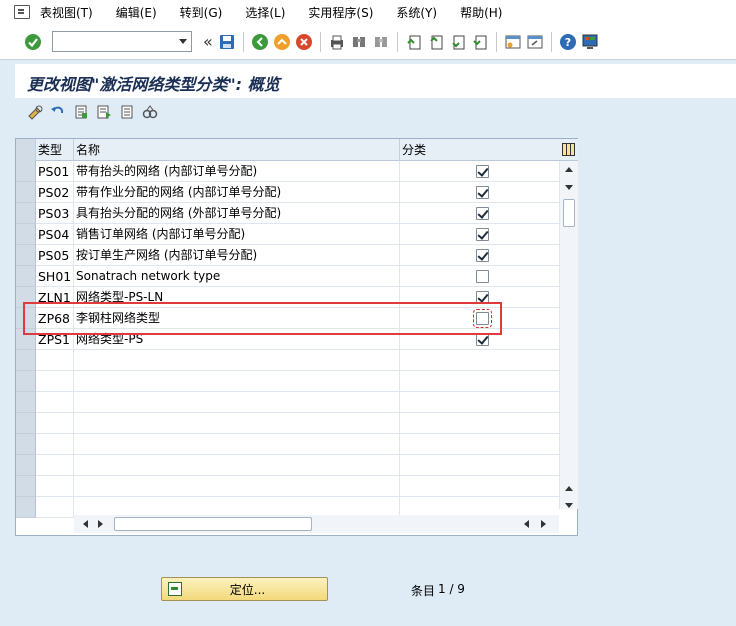  Describe the element at coordinates (526, 524) in the screenshot. I see `scroll-left-icon` at that location.